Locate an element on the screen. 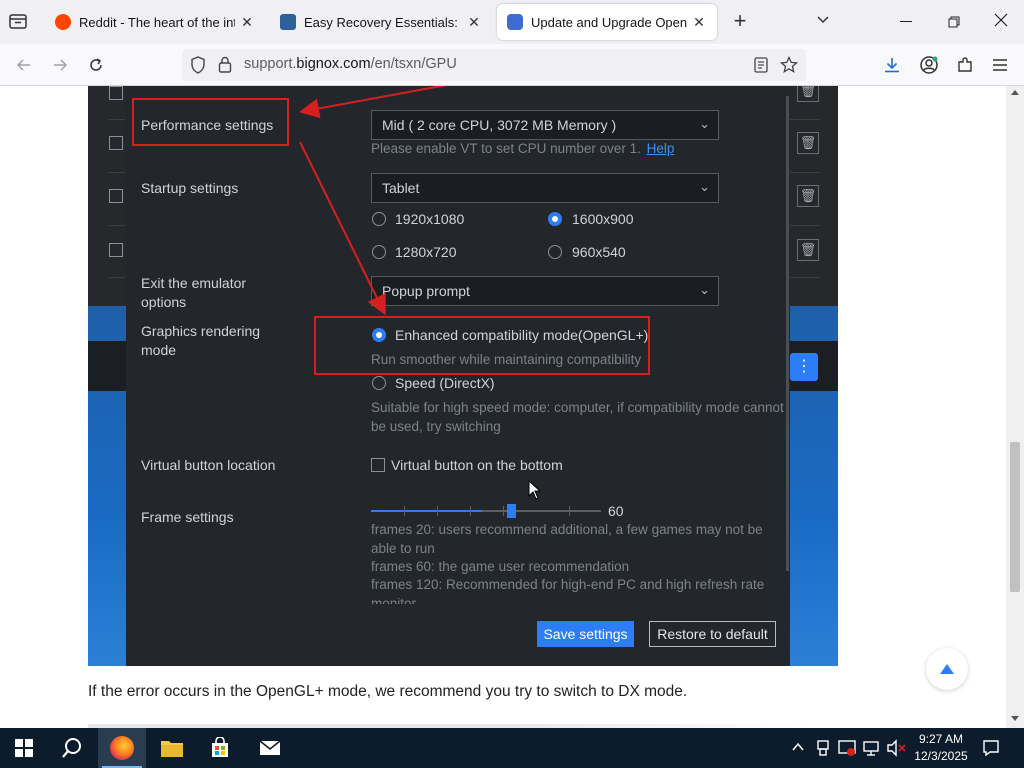  clock: 9:27 AM 12/3/2025 is located at coordinates (941, 748).